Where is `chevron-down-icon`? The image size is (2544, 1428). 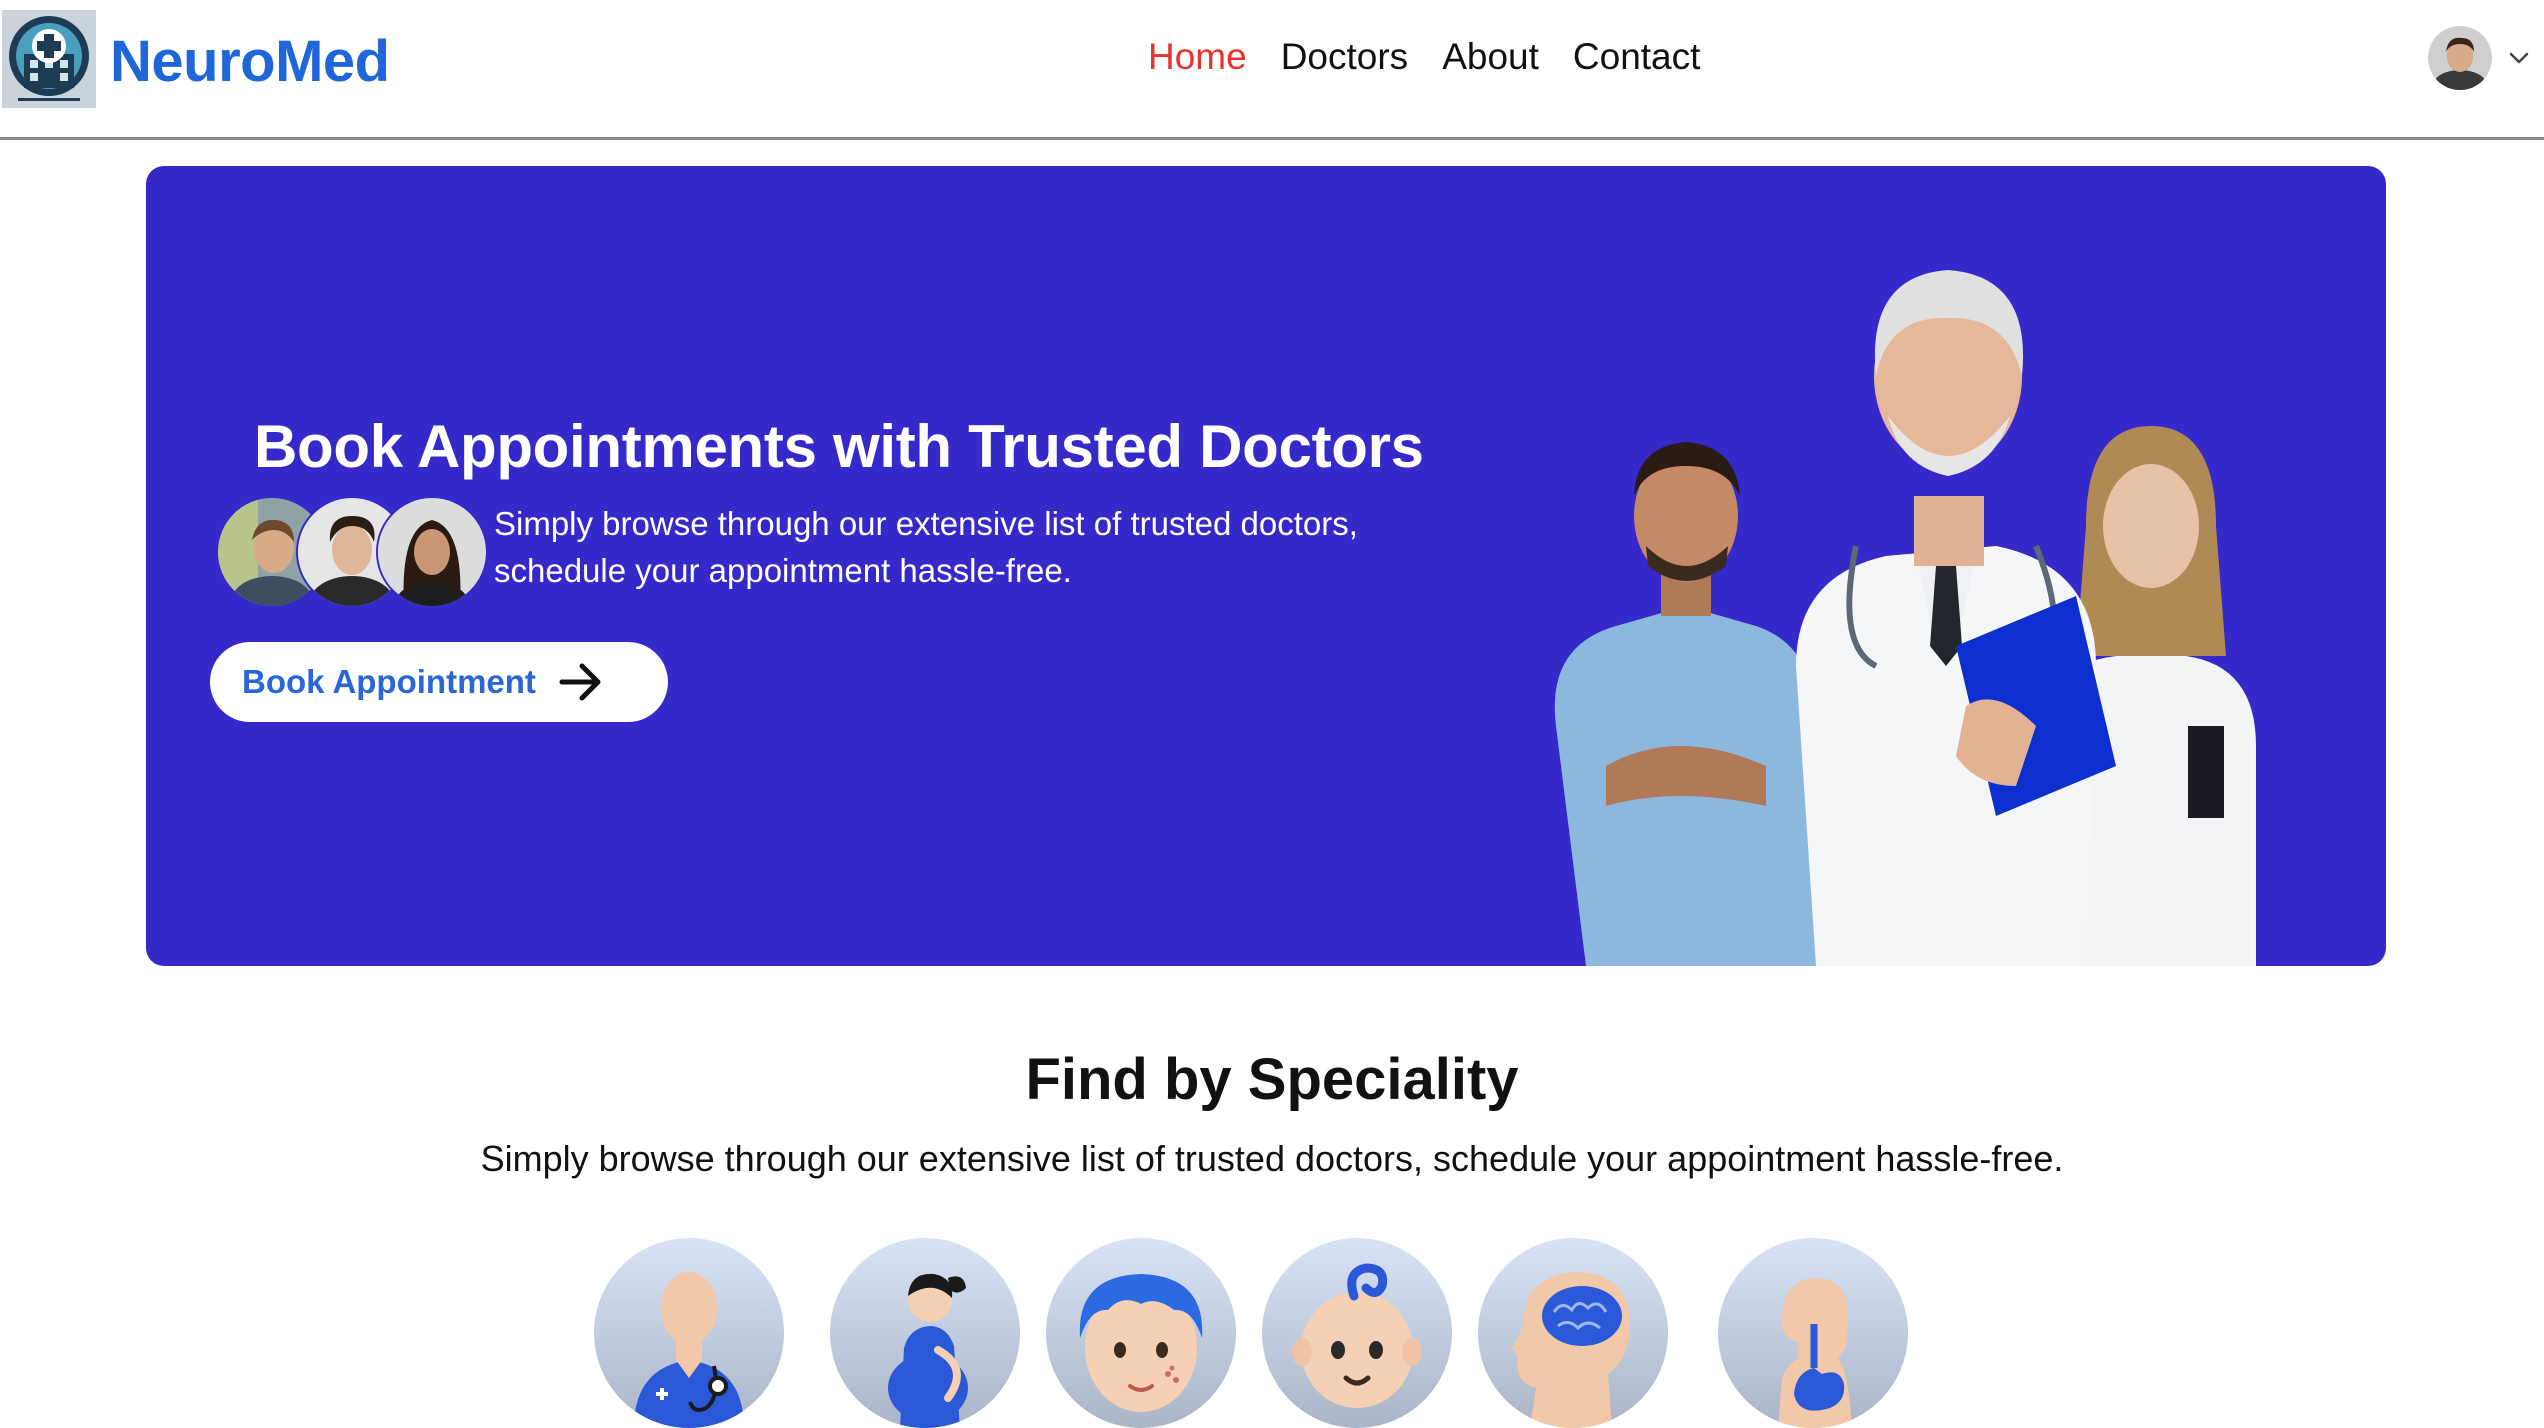
chevron-down-icon is located at coordinates (2519, 58).